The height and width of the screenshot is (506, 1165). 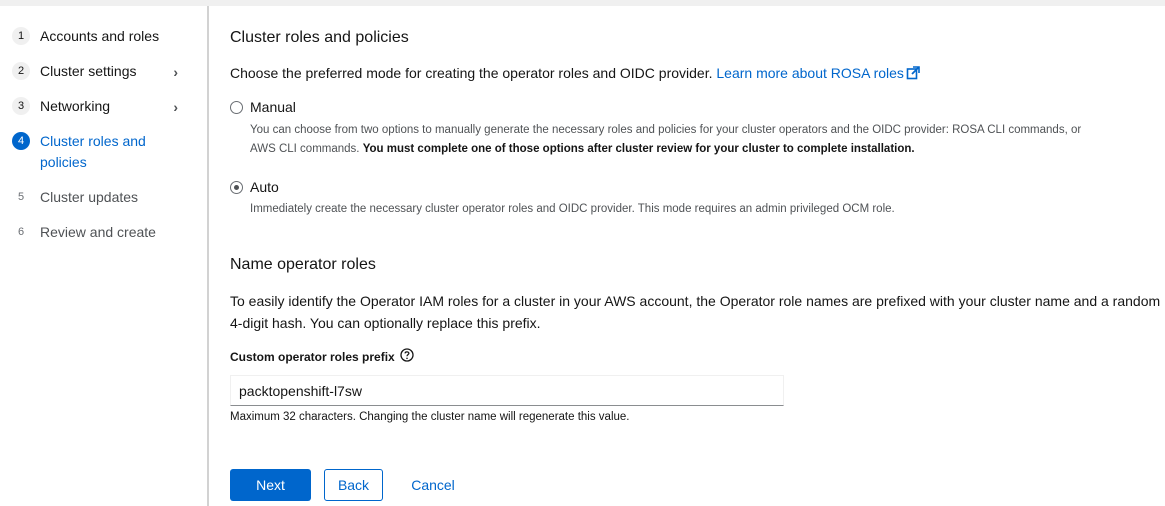 I want to click on custom-prefix-label-text: Custom operator roles prefix, so click(x=312, y=356).